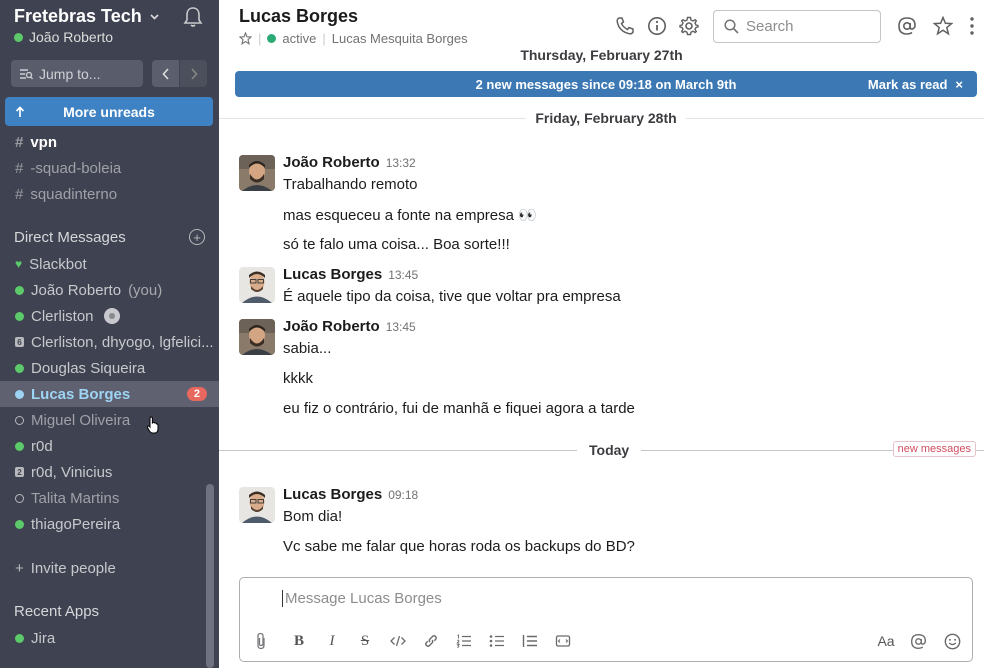 Image resolution: width=984 pixels, height=668 pixels. Describe the element at coordinates (109, 264) in the screenshot. I see `sidebar-dm-slackbot: ♥ Slackbot` at that location.